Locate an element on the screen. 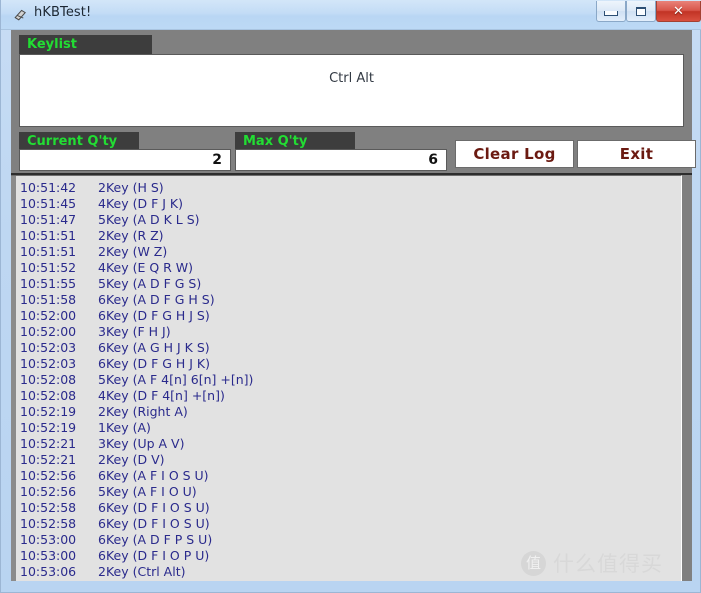  log-row-keys: 3Key (Up A V) is located at coordinates (141, 443).